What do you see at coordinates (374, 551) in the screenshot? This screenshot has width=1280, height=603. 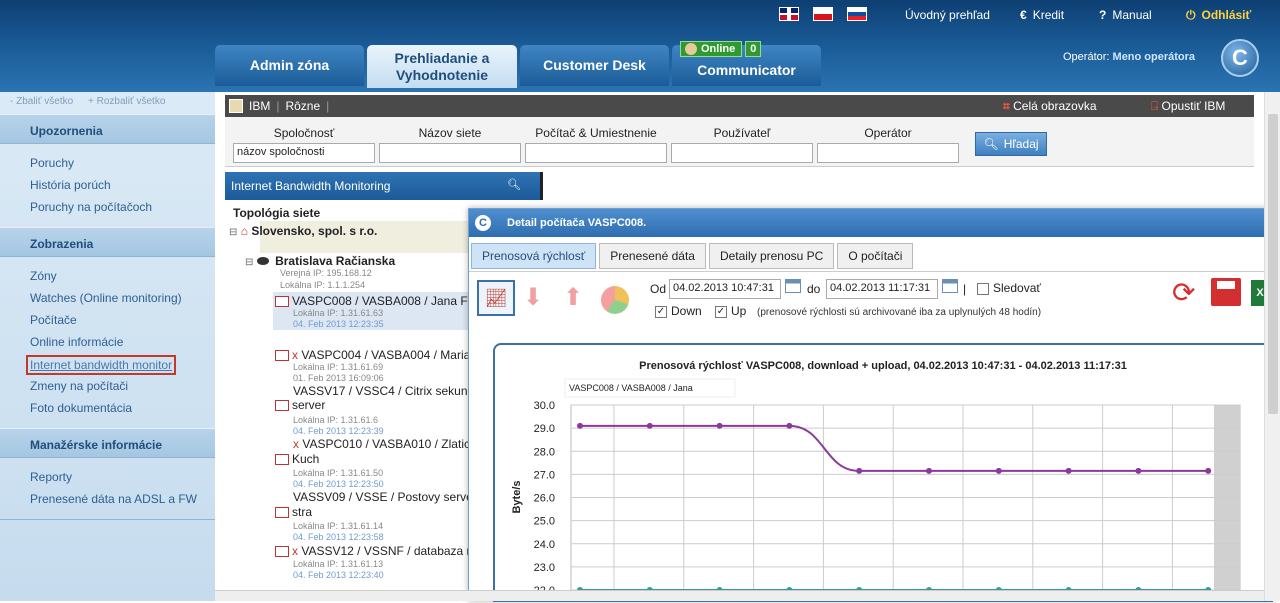 I see `tree-node: x VASSV12 / VSSNF / databaza n` at bounding box center [374, 551].